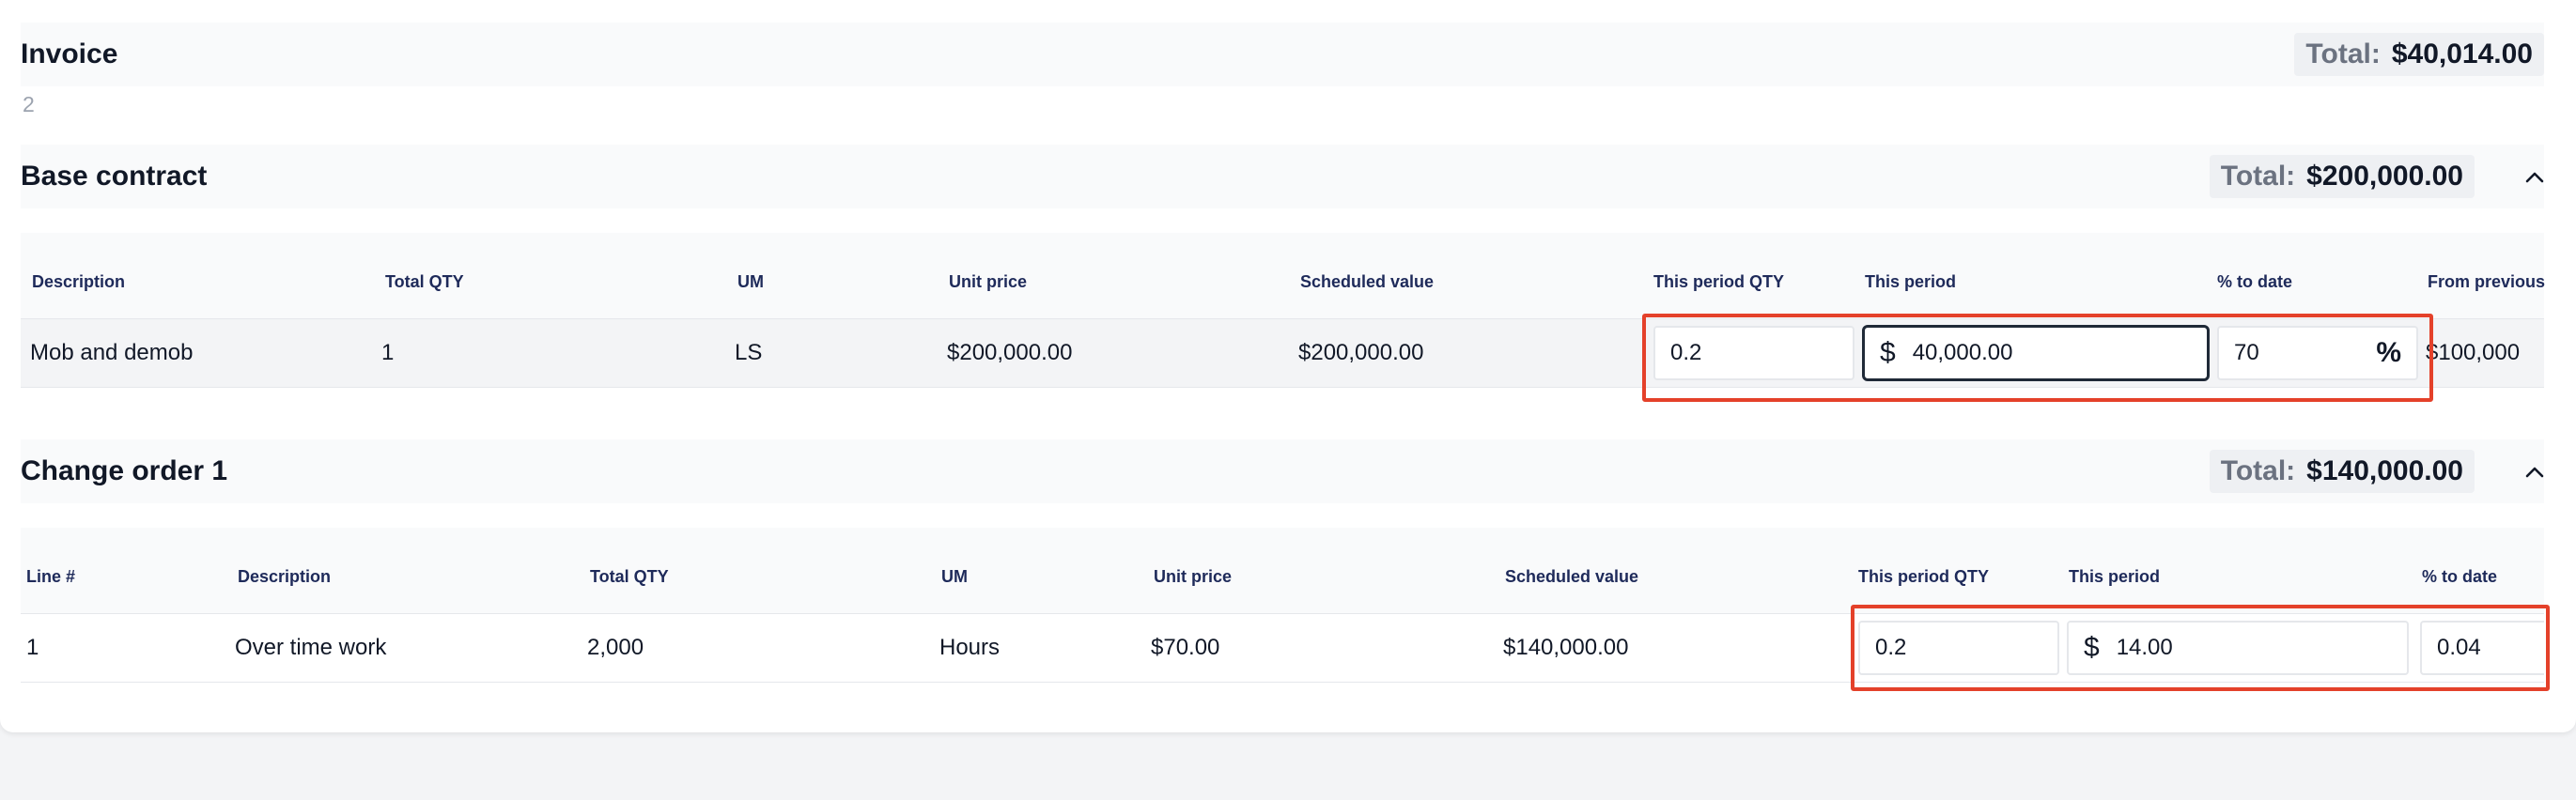  Describe the element at coordinates (51, 576) in the screenshot. I see `column-line-number: Line #` at that location.